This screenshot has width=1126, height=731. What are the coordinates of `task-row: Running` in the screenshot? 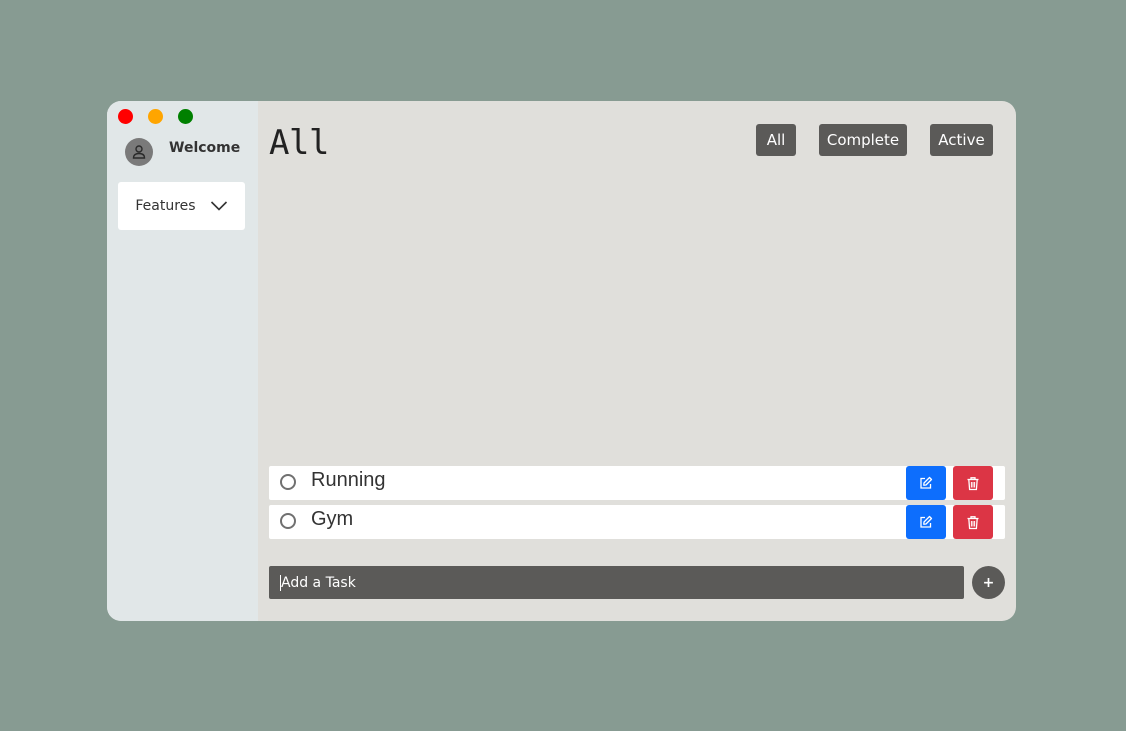 It's located at (637, 483).